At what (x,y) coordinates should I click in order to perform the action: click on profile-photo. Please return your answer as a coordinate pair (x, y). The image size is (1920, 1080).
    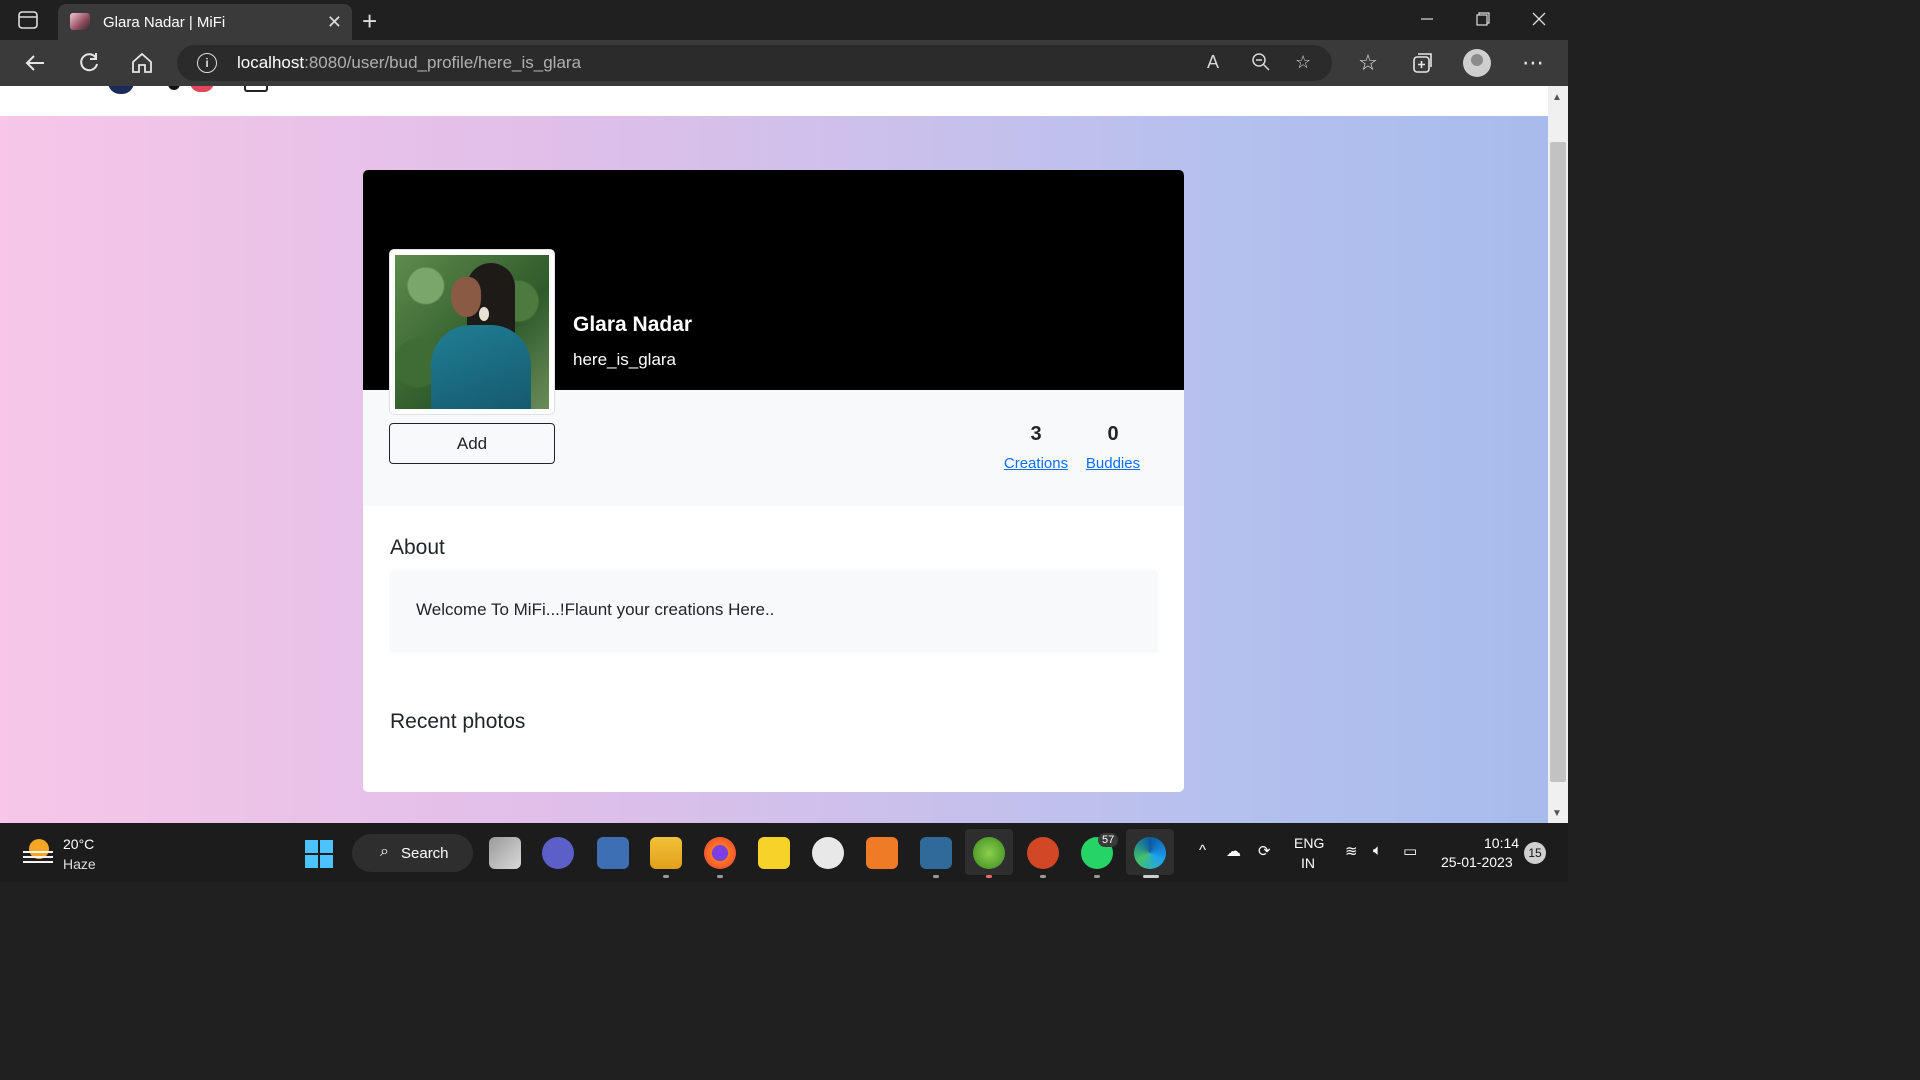
    Looking at the image, I should click on (472, 332).